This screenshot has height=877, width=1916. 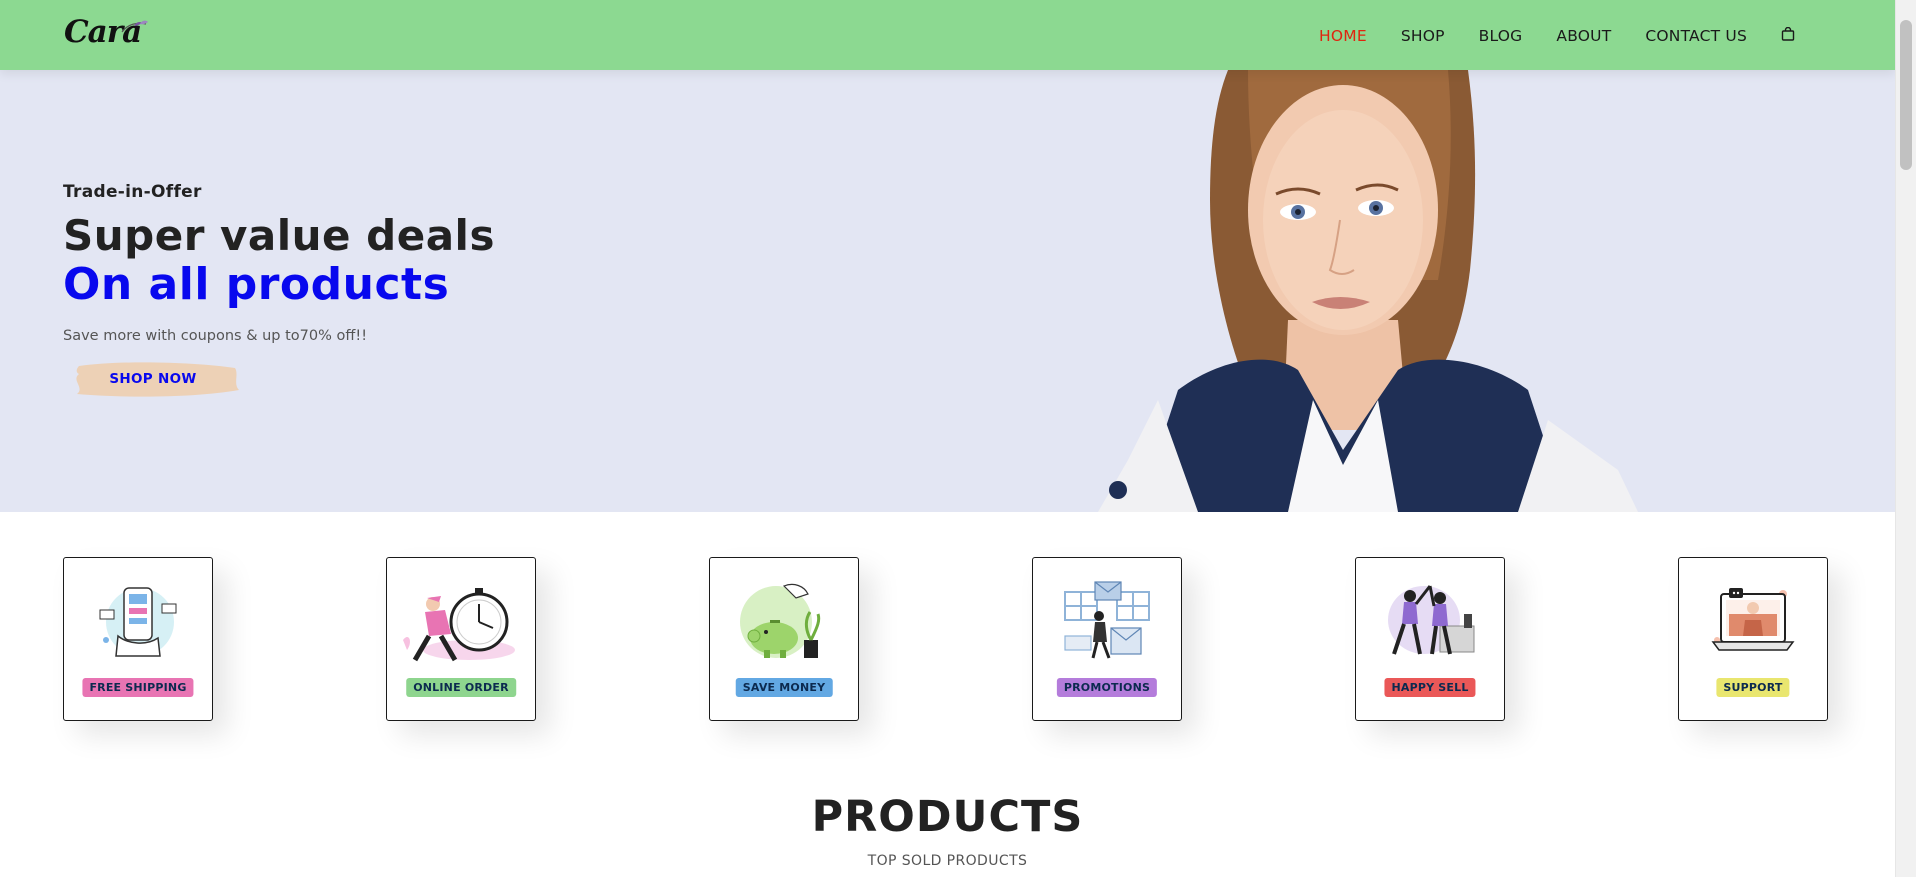 I want to click on scrollbar-thumb, so click(x=1906, y=95).